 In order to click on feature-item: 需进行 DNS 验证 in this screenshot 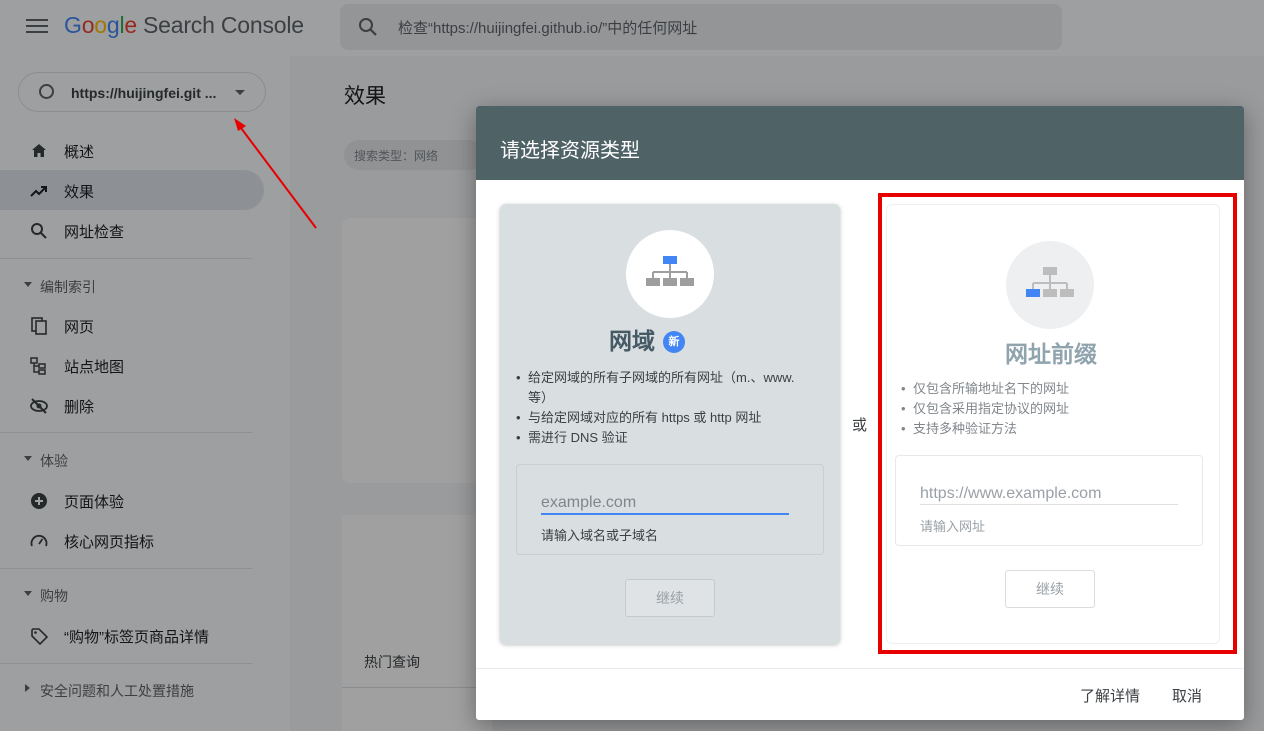, I will do `click(664, 438)`.